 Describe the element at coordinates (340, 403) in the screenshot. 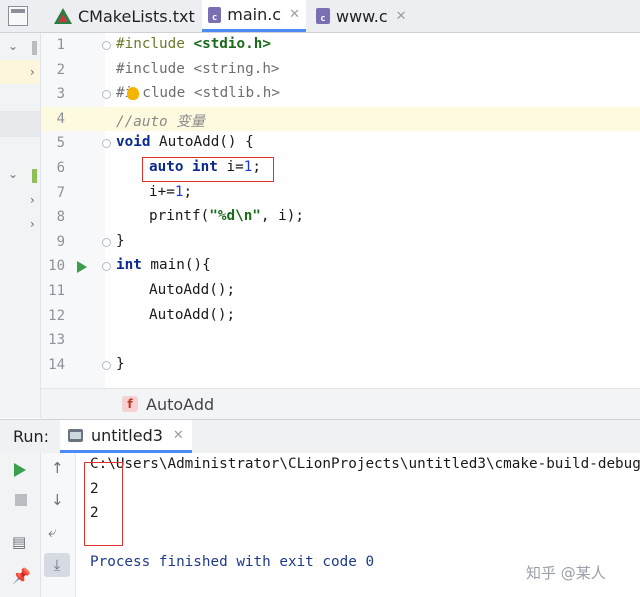

I see `breadcrumb: f AutoAdd` at that location.